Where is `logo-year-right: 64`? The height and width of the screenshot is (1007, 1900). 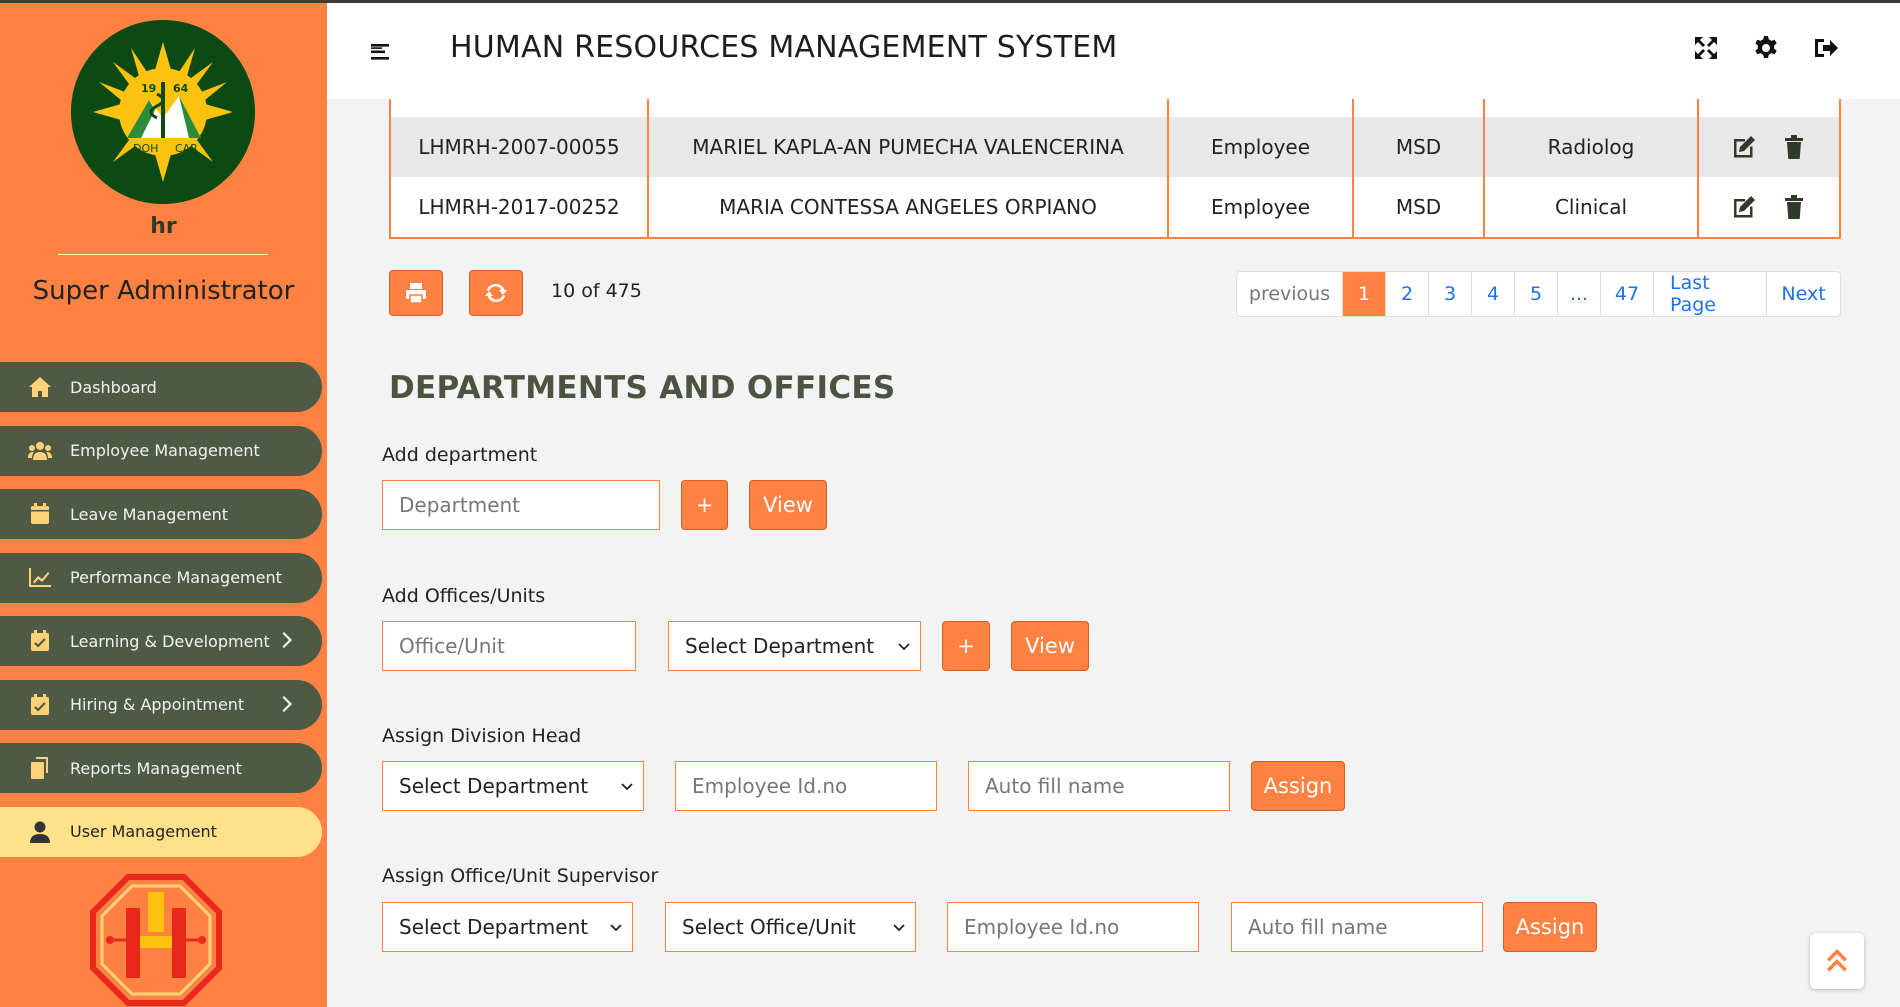
logo-year-right: 64 is located at coordinates (181, 88).